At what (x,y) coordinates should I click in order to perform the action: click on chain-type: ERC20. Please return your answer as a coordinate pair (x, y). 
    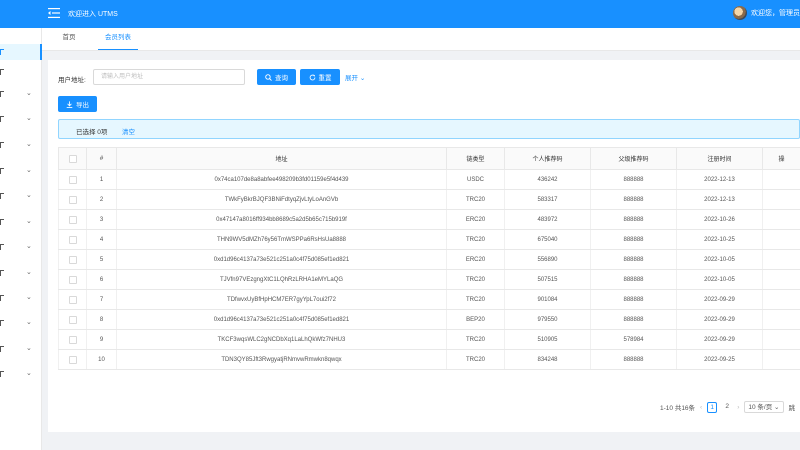
    Looking at the image, I should click on (475, 219).